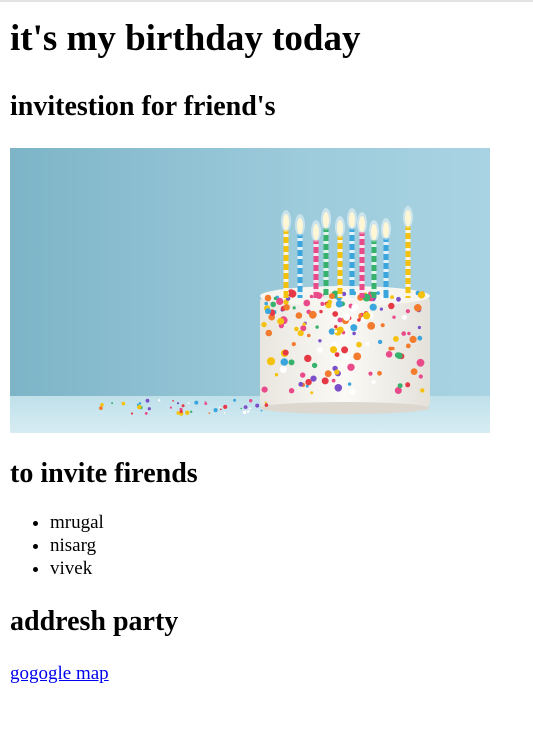 The image size is (533, 732). I want to click on invitation-heading: invitestion for friend's, so click(143, 106).